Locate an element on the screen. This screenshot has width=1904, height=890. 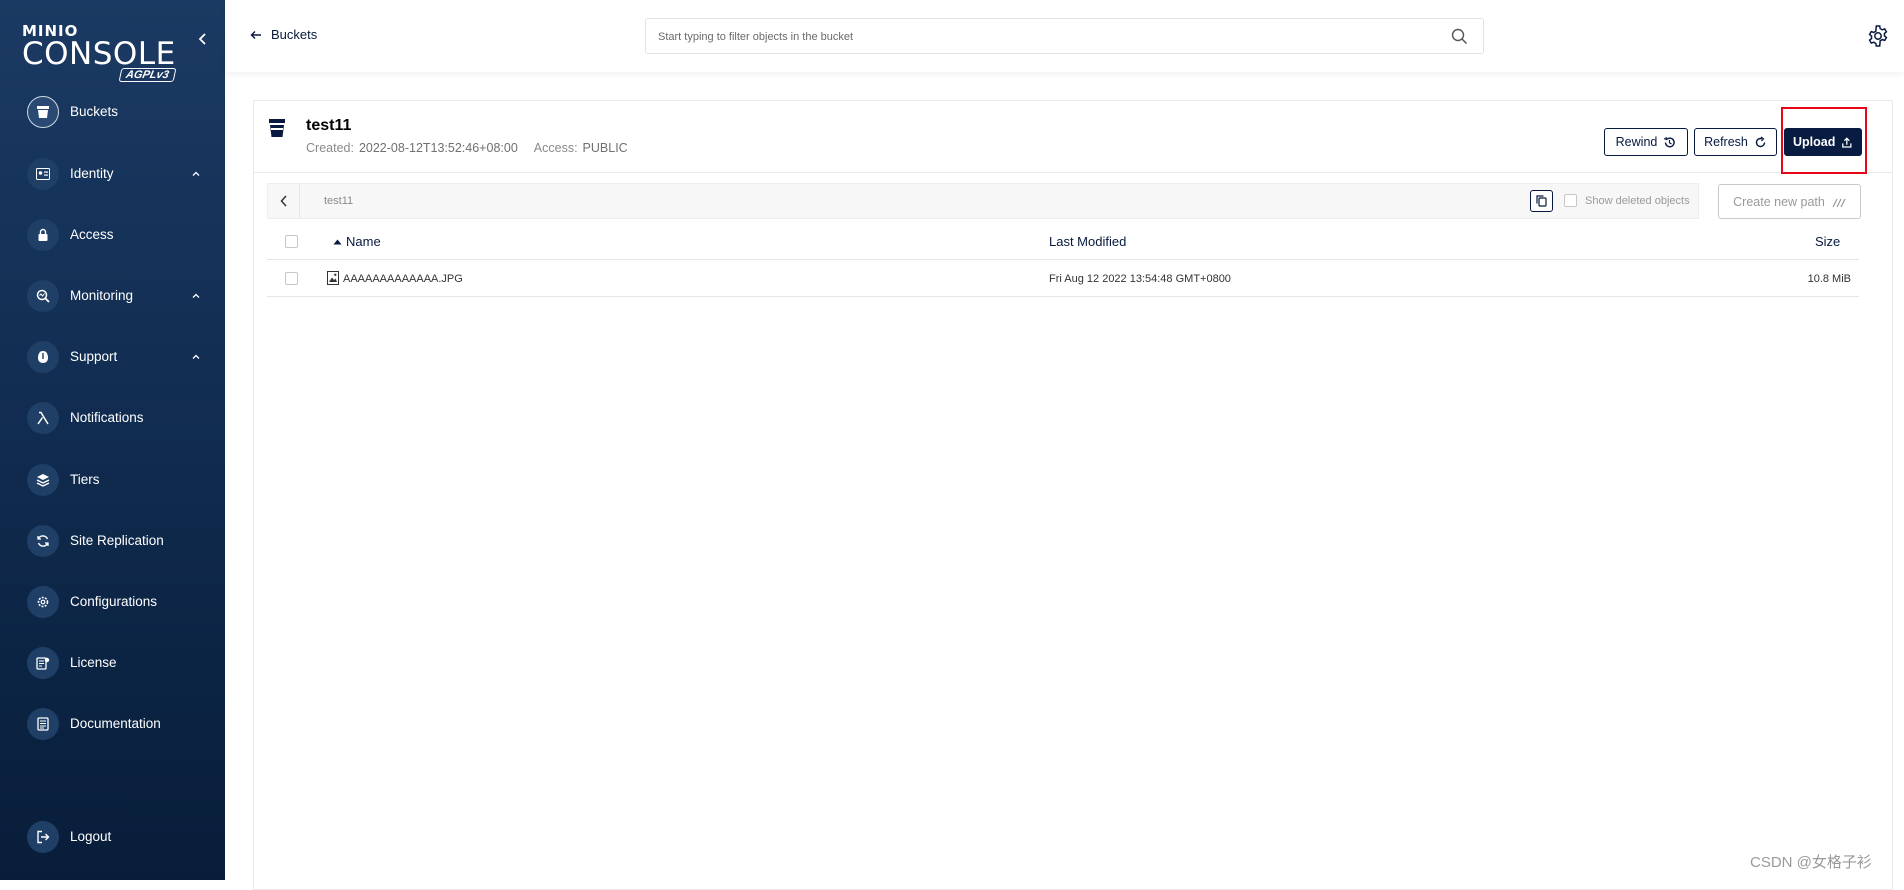
sidebar-item-label: Configurations is located at coordinates (114, 601).